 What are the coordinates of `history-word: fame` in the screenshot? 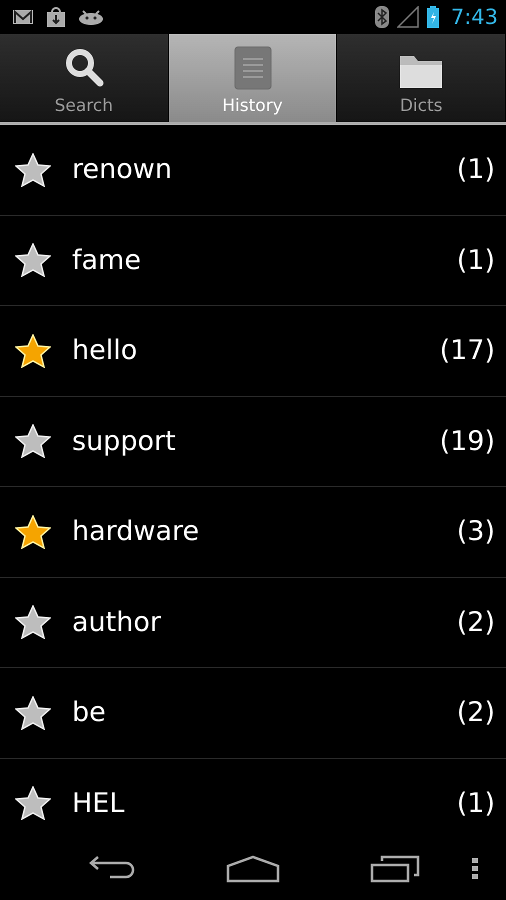 It's located at (264, 260).